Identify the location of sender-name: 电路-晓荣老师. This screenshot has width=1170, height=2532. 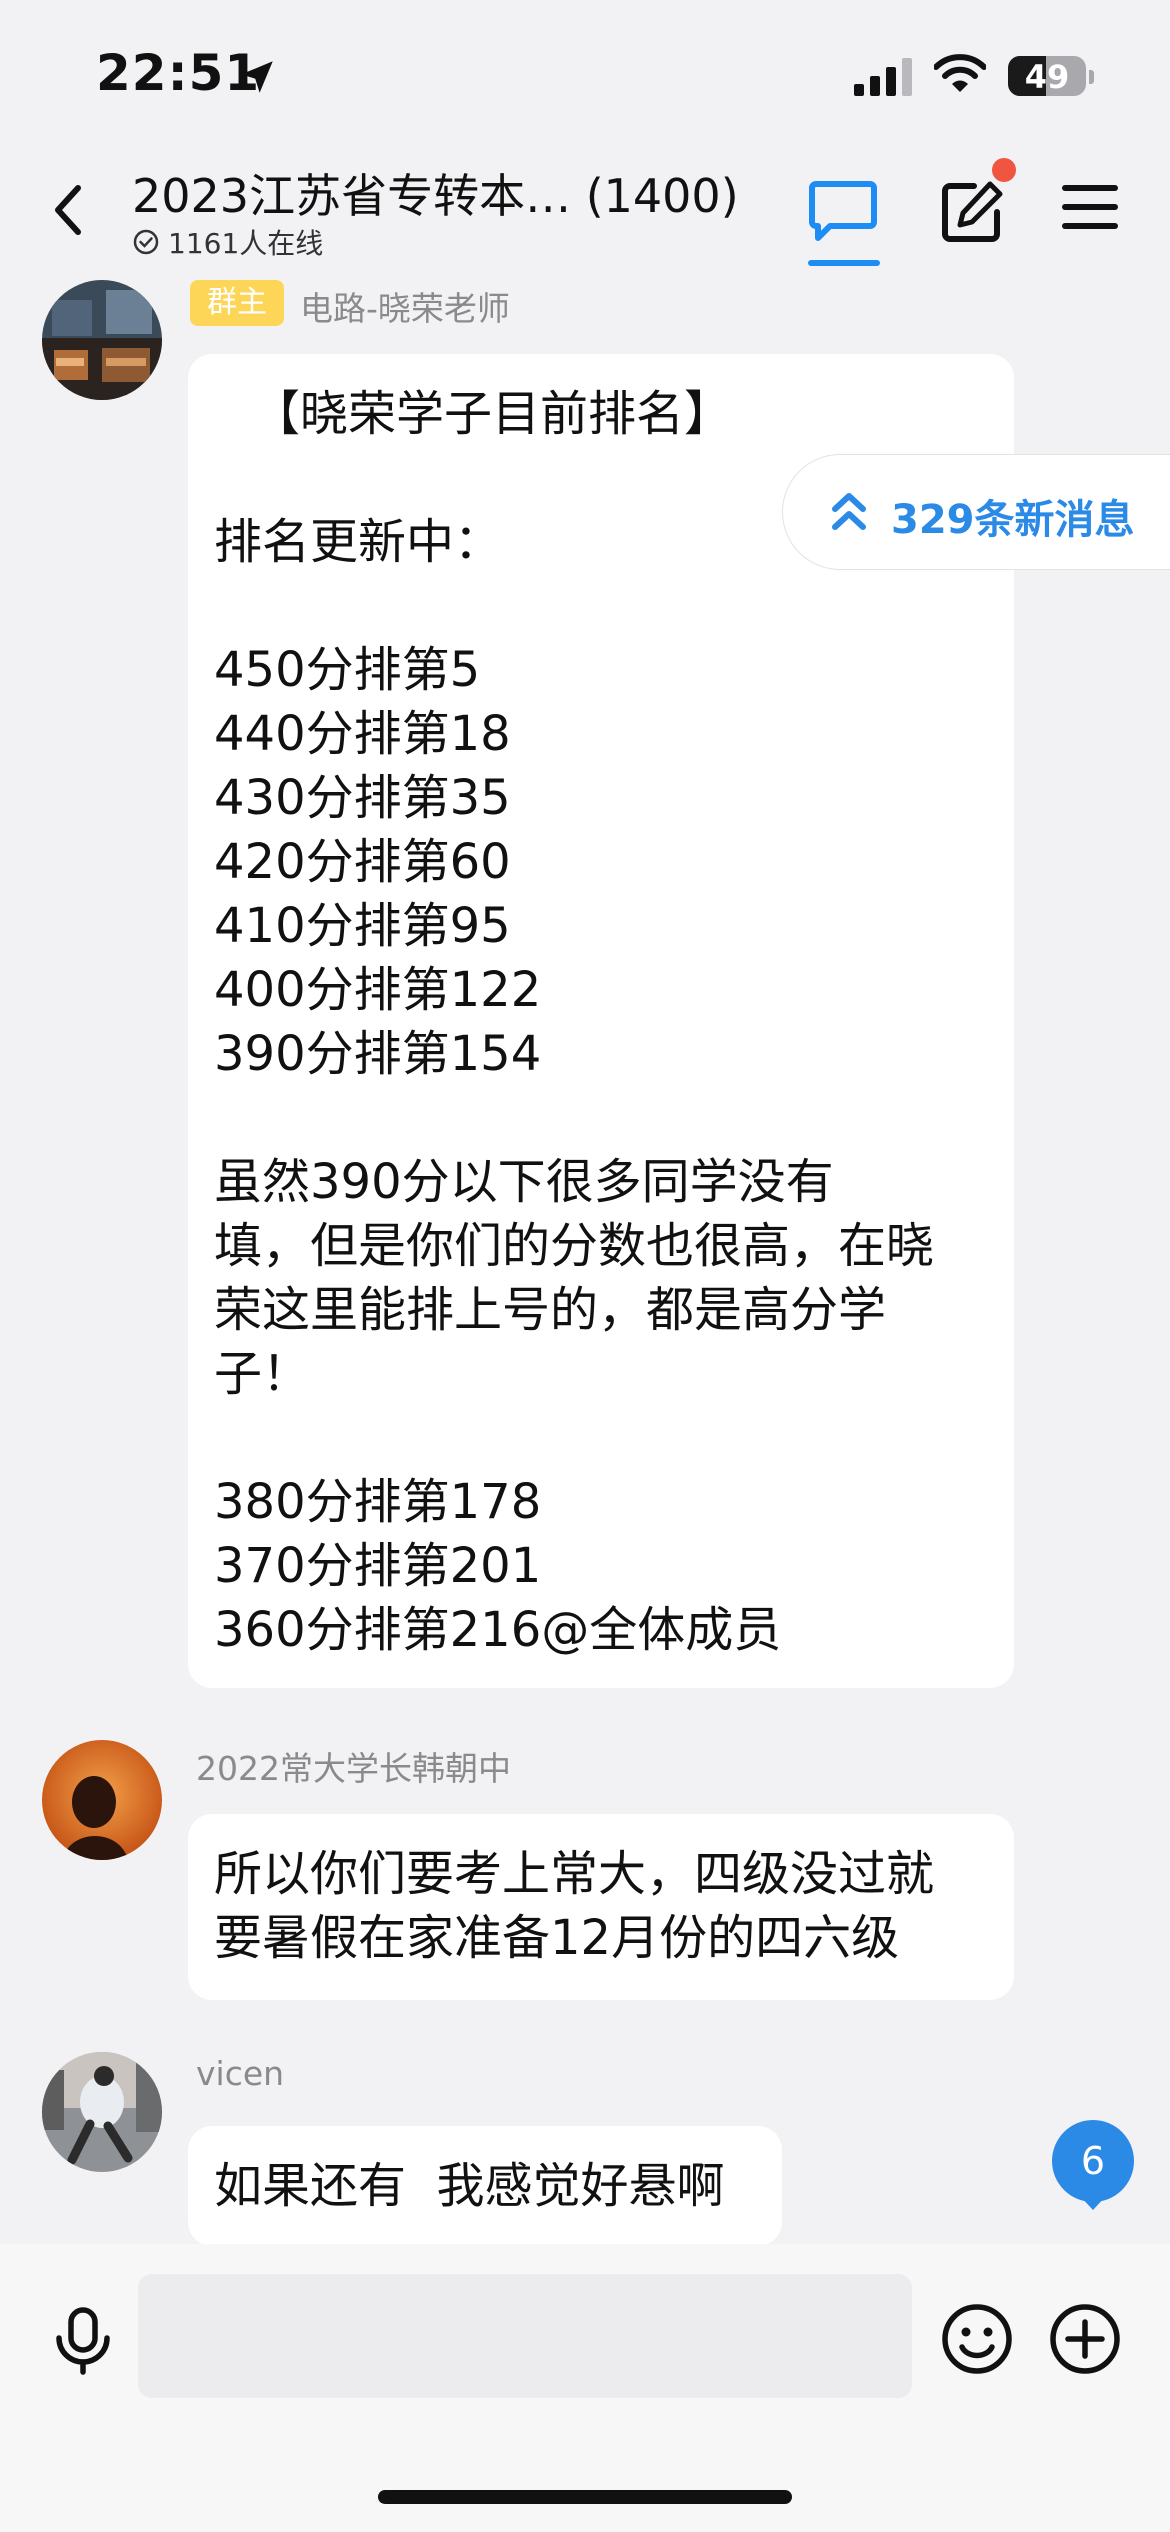
(405, 306).